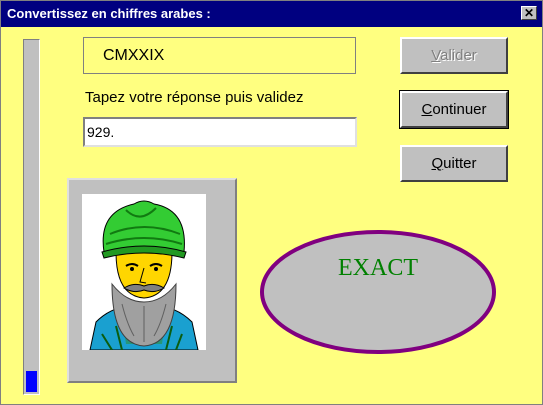 Image resolution: width=543 pixels, height=405 pixels. What do you see at coordinates (220, 132) in the screenshot?
I see `answer-input` at bounding box center [220, 132].